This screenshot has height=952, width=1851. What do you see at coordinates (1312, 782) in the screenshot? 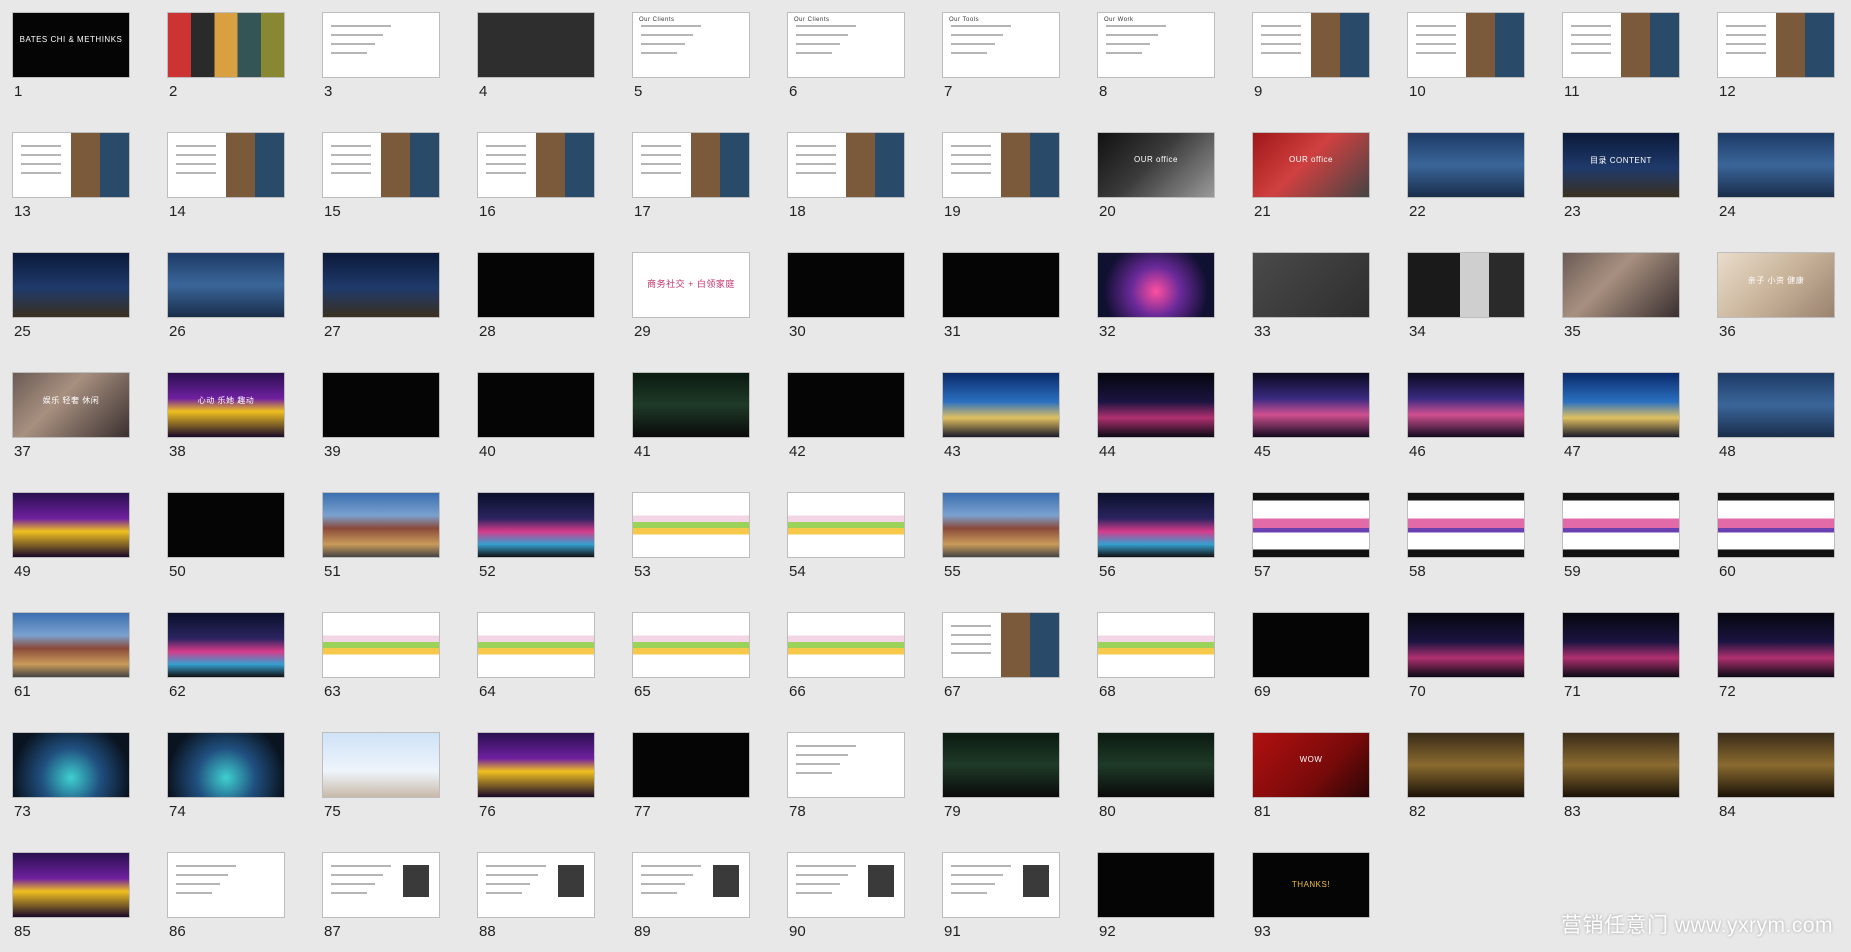
I see `slide-thumbnail: WOW 81` at bounding box center [1312, 782].